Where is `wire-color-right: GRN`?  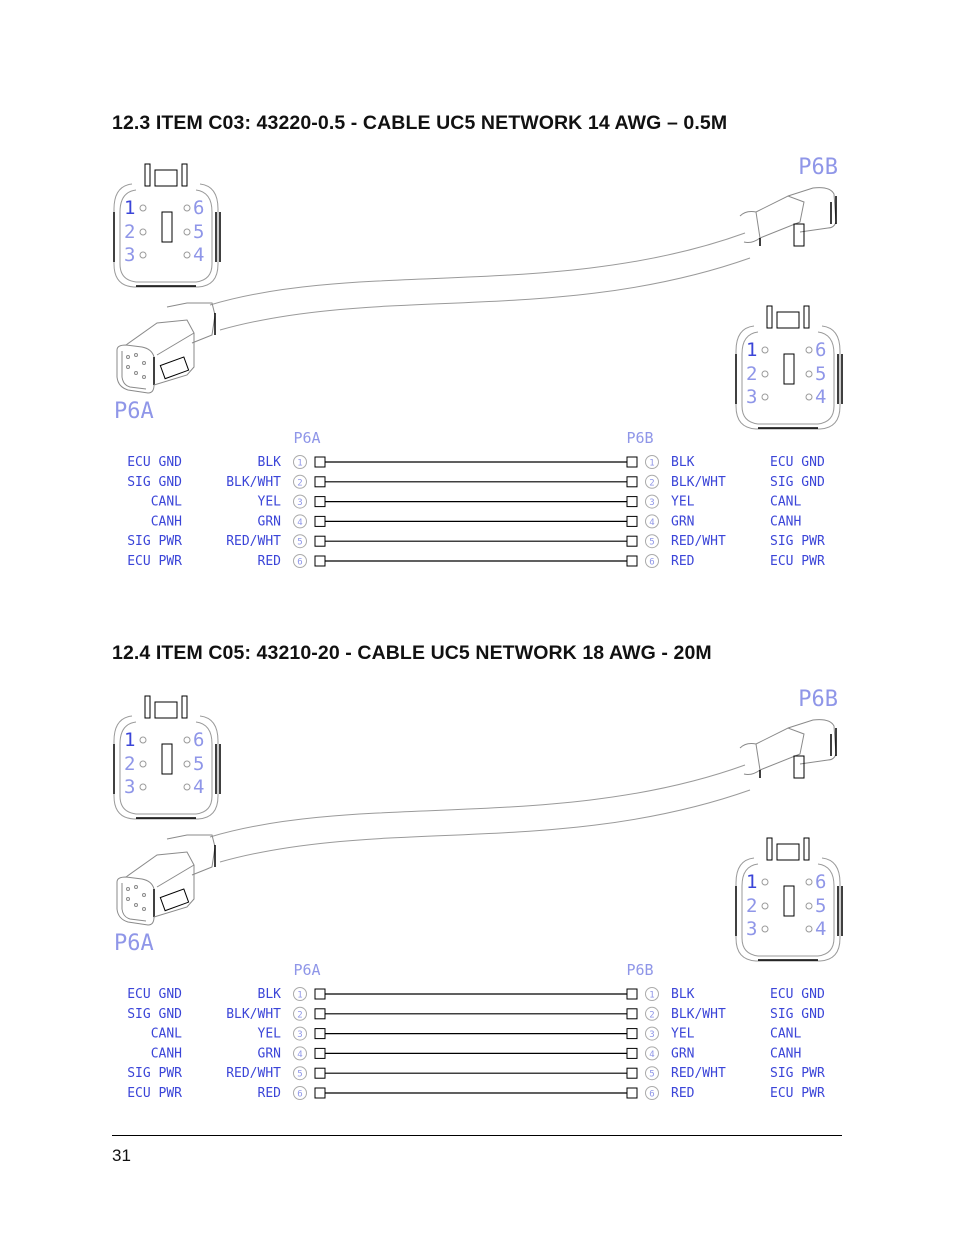 wire-color-right: GRN is located at coordinates (682, 1053).